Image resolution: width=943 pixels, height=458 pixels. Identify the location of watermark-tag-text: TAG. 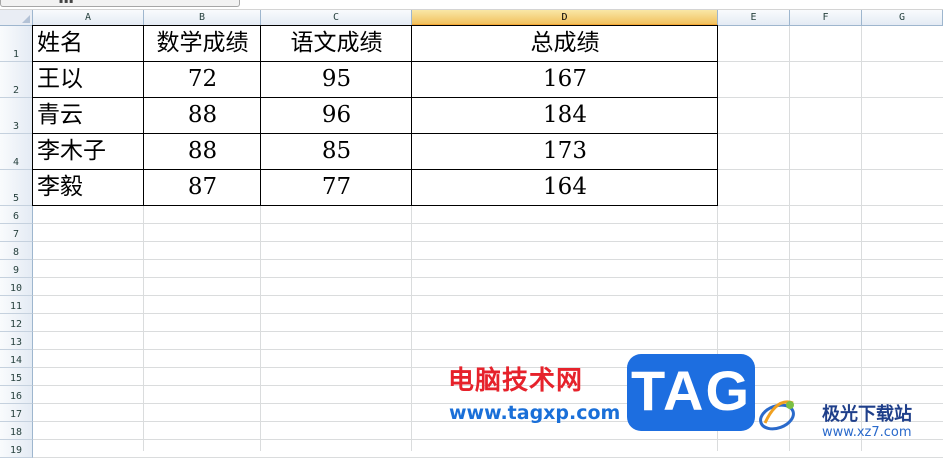
(691, 390).